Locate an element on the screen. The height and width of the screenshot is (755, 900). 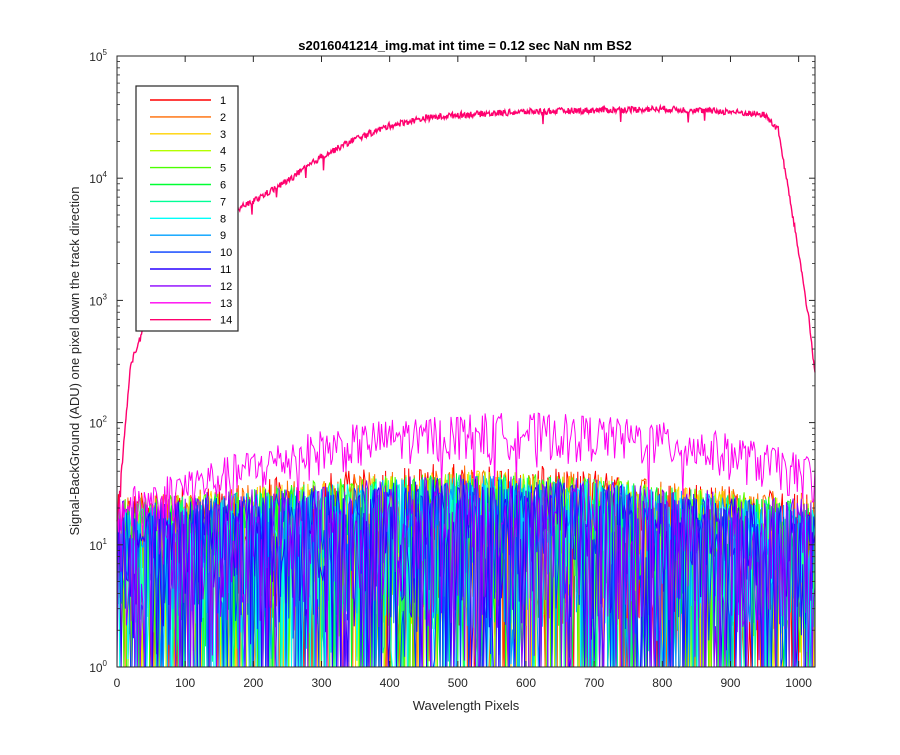
x-tick-label-800: 800 is located at coordinates (662, 683).